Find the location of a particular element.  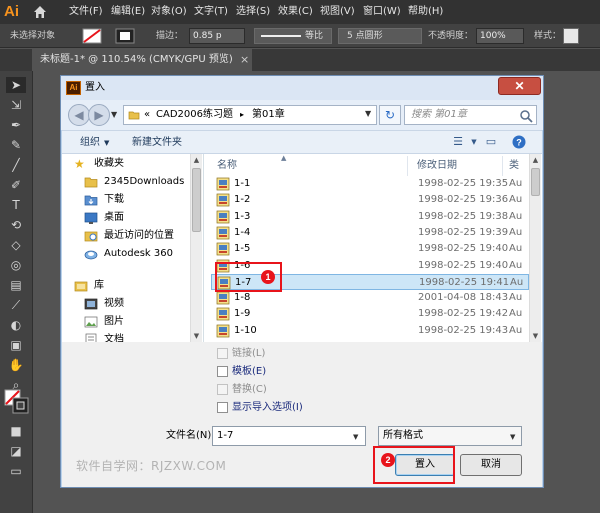

eyedropper-tool-icon: ⟋ is located at coordinates (16, 305).